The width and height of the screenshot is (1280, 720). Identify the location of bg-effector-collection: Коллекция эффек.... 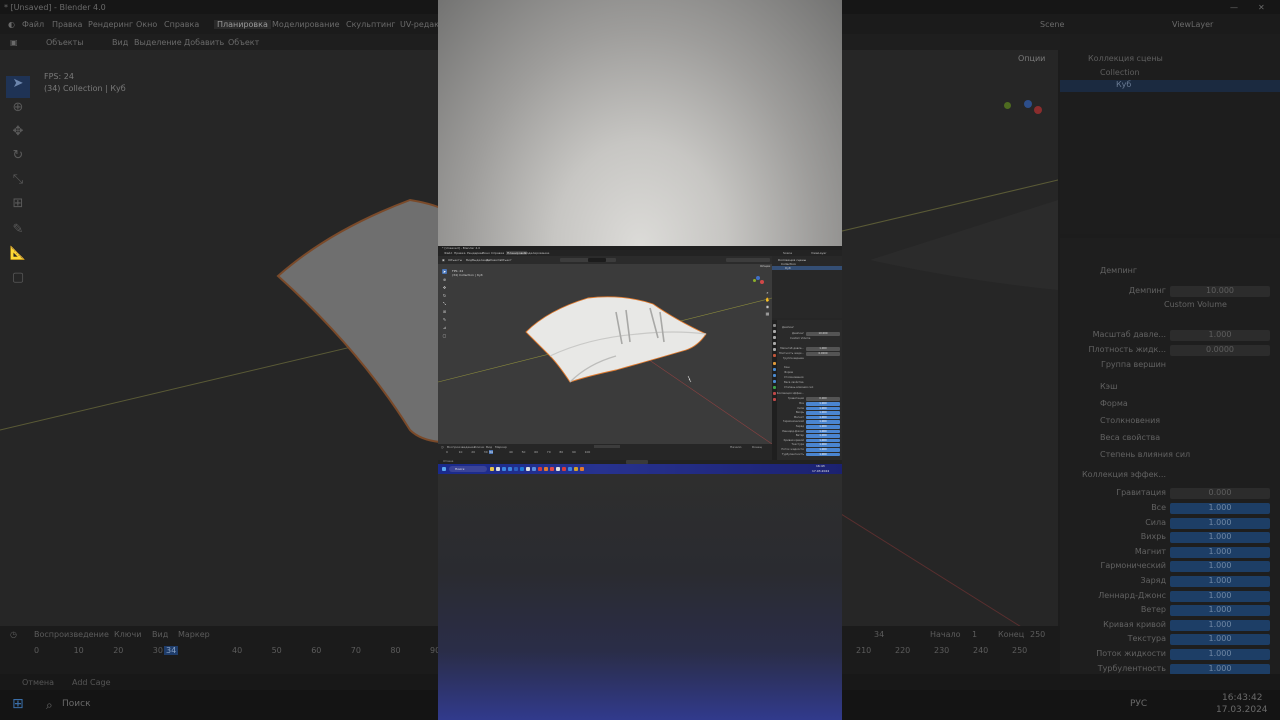
(1176, 476).